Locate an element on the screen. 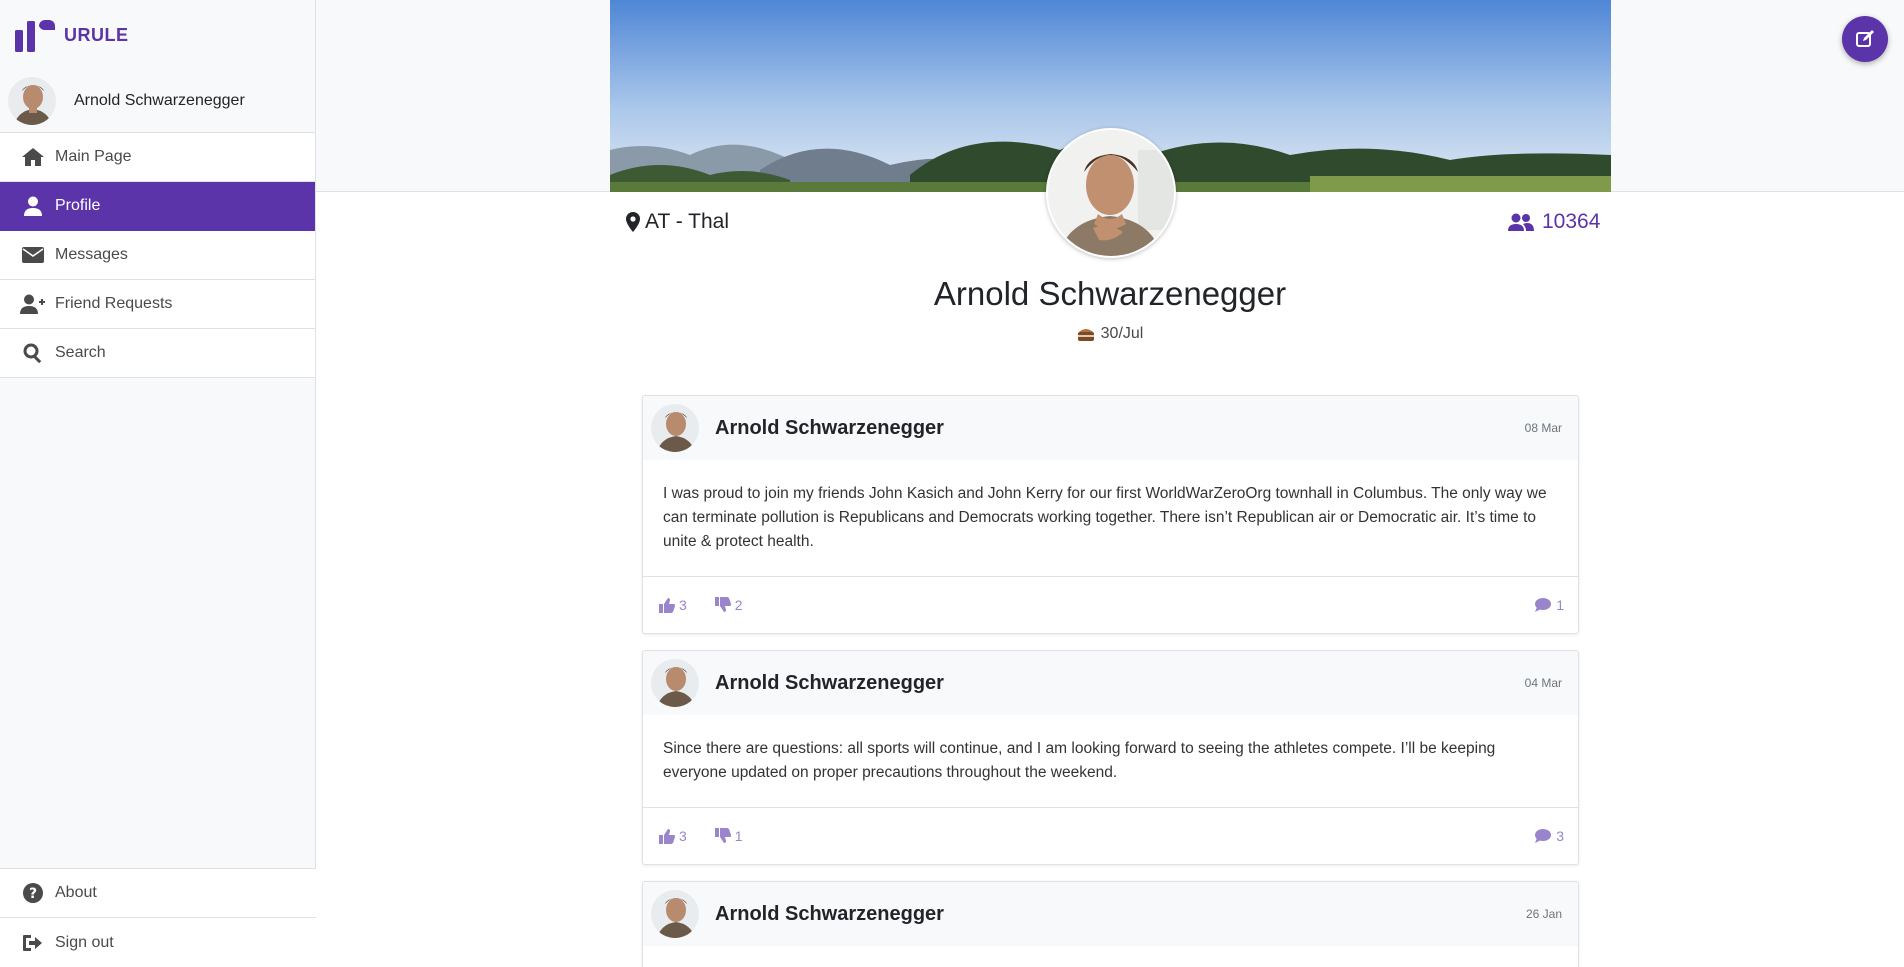 The height and width of the screenshot is (967, 1904). comment-count: 3 is located at coordinates (1560, 836).